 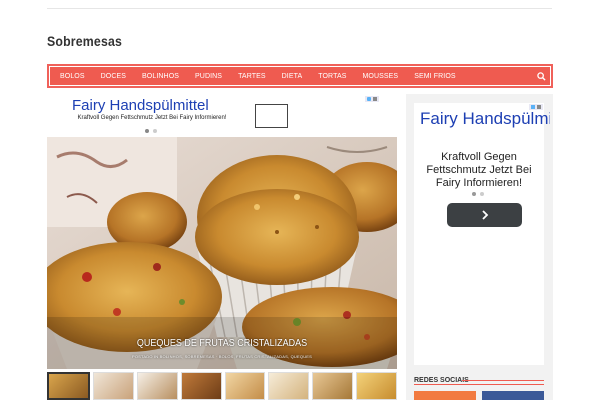 What do you see at coordinates (160, 76) in the screenshot?
I see `nav-item-bolinhos: Bolinhos` at bounding box center [160, 76].